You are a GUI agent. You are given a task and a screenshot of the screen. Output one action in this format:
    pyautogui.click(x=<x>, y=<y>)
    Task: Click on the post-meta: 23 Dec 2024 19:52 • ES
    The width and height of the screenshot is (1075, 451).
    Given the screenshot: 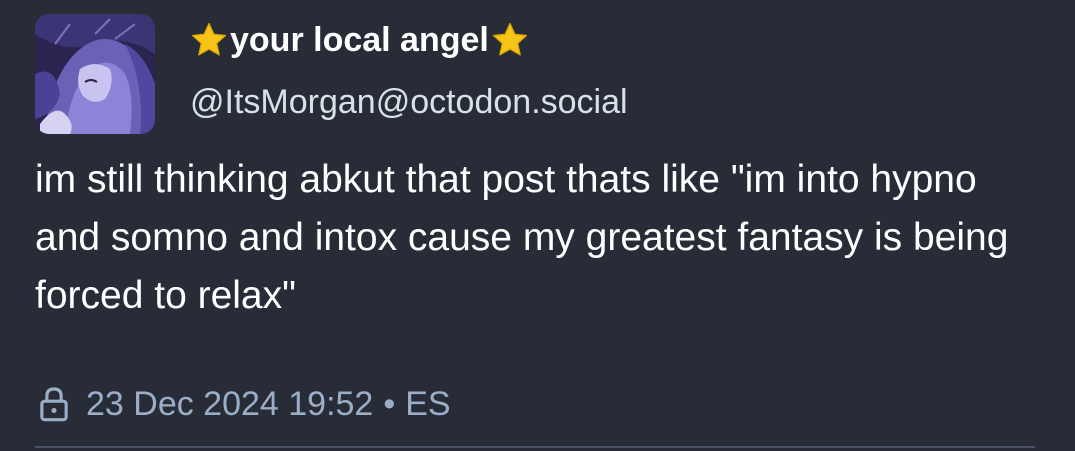 What is the action you would take?
    pyautogui.click(x=243, y=404)
    